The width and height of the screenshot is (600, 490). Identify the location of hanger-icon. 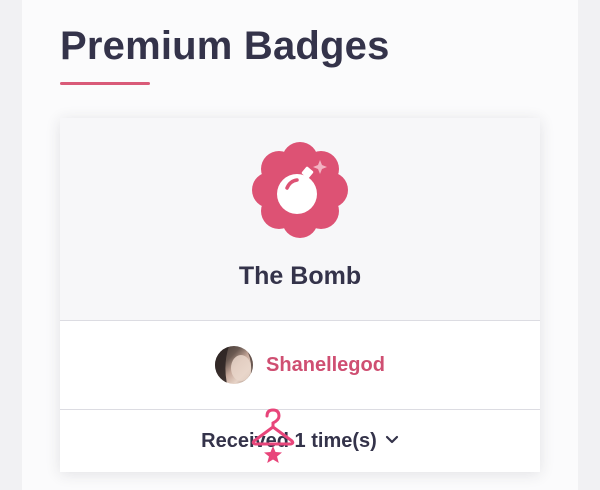
(273, 436).